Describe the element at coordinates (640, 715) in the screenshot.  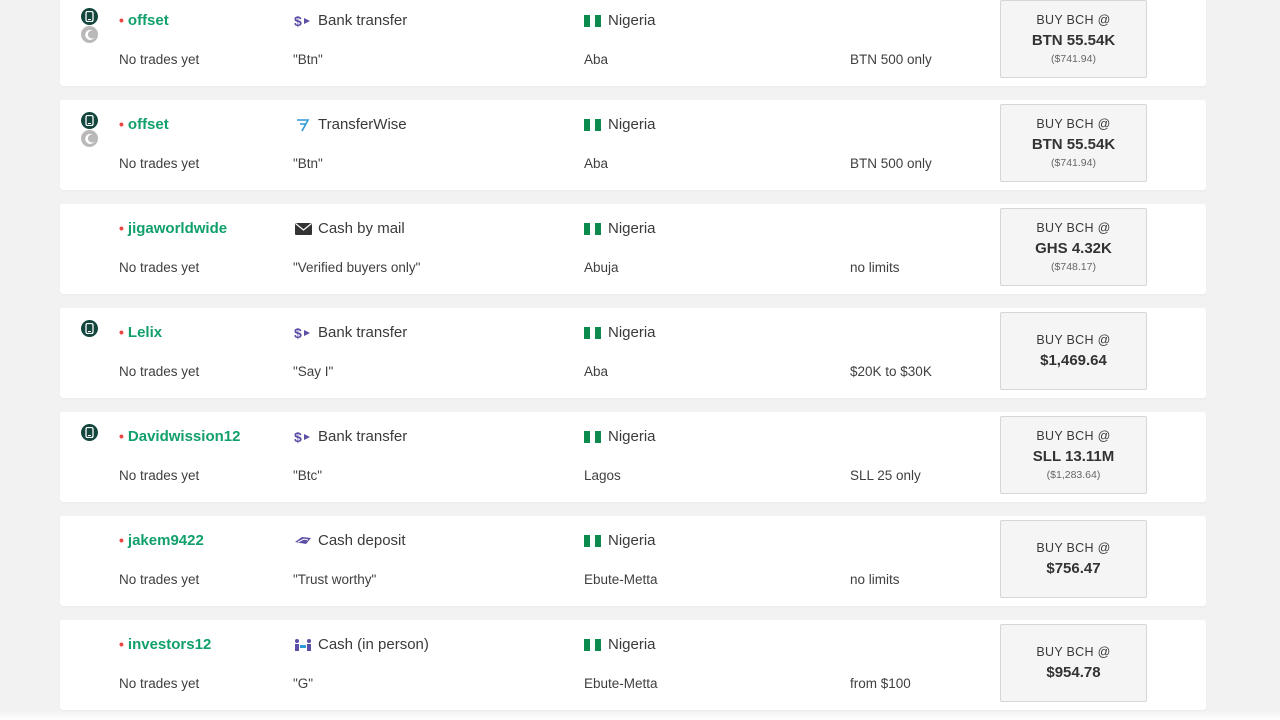
I see `bottom-fade` at that location.